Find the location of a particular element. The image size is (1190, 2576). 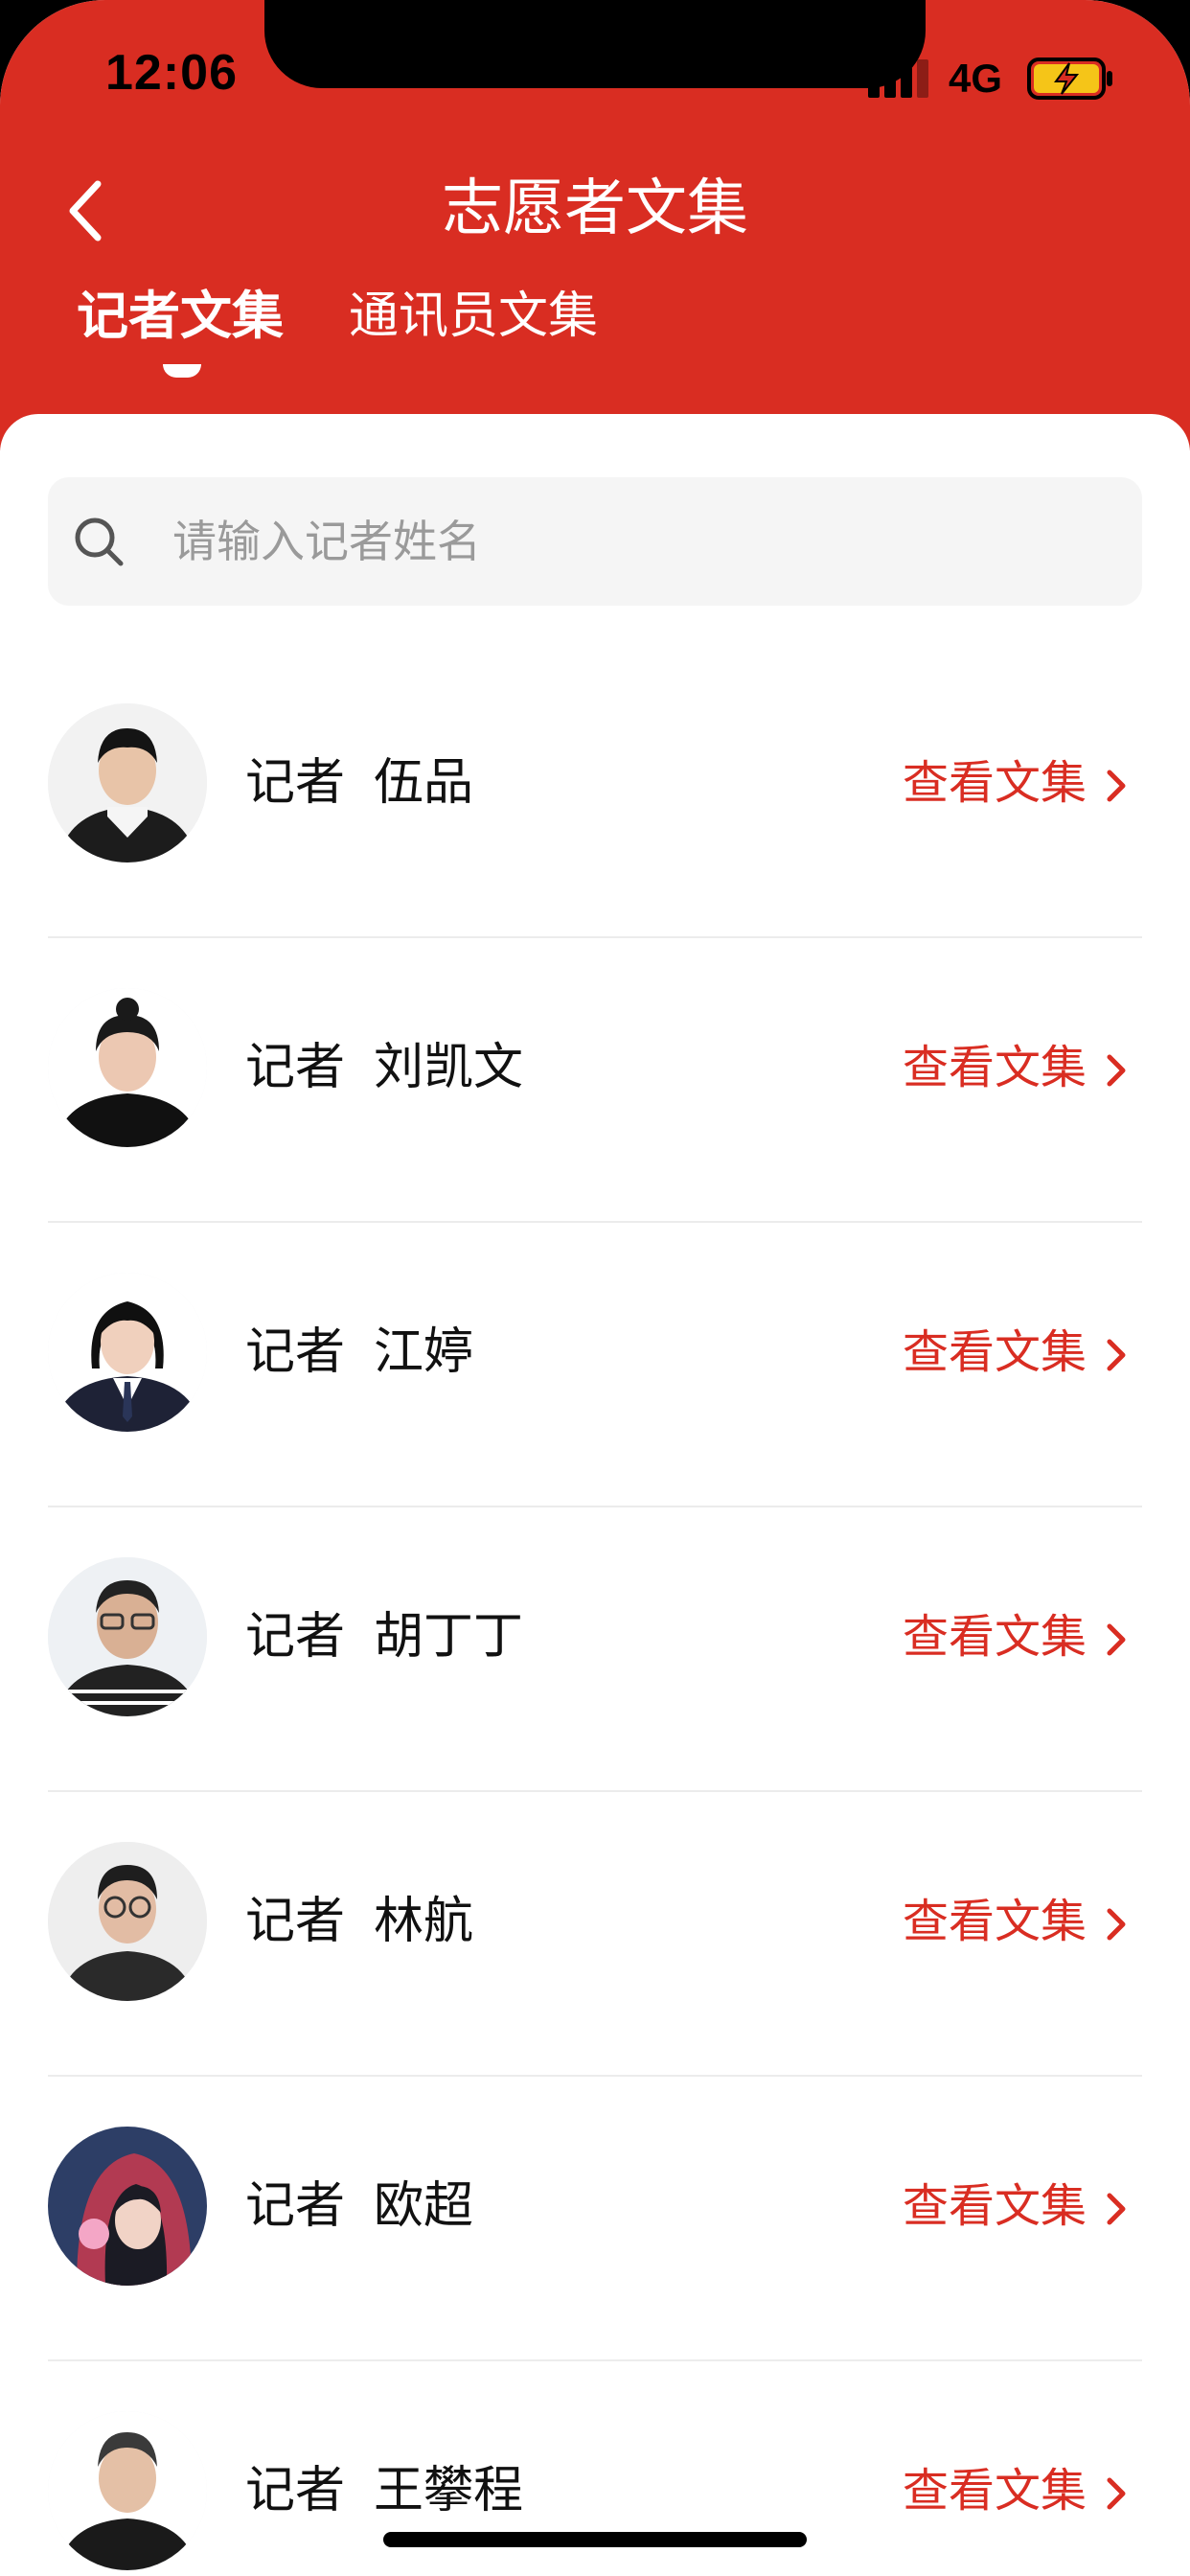

search-icon is located at coordinates (99, 542).